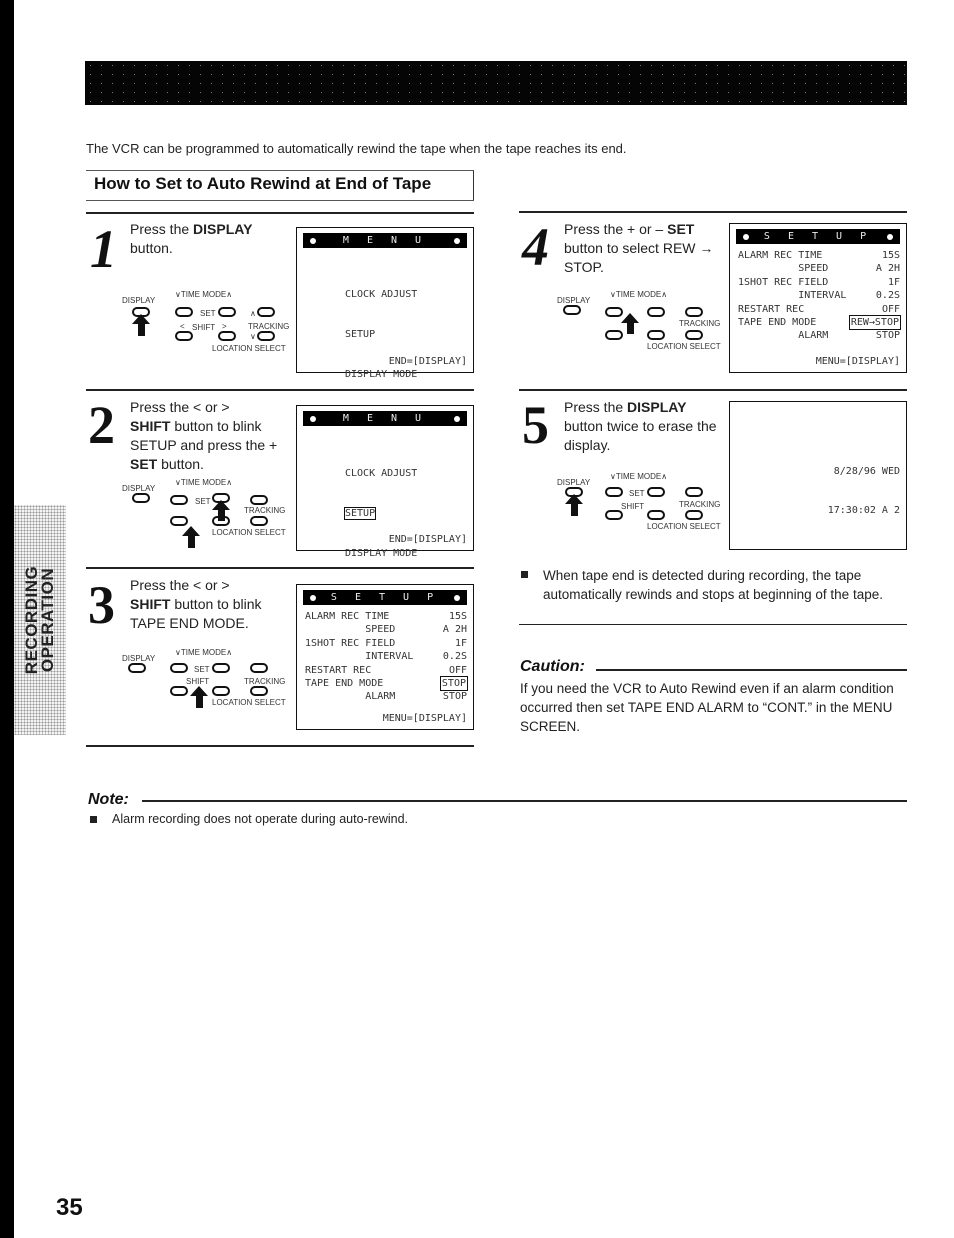 The width and height of the screenshot is (954, 1238). Describe the element at coordinates (639, 248) in the screenshot. I see `text: button to select REW →` at that location.